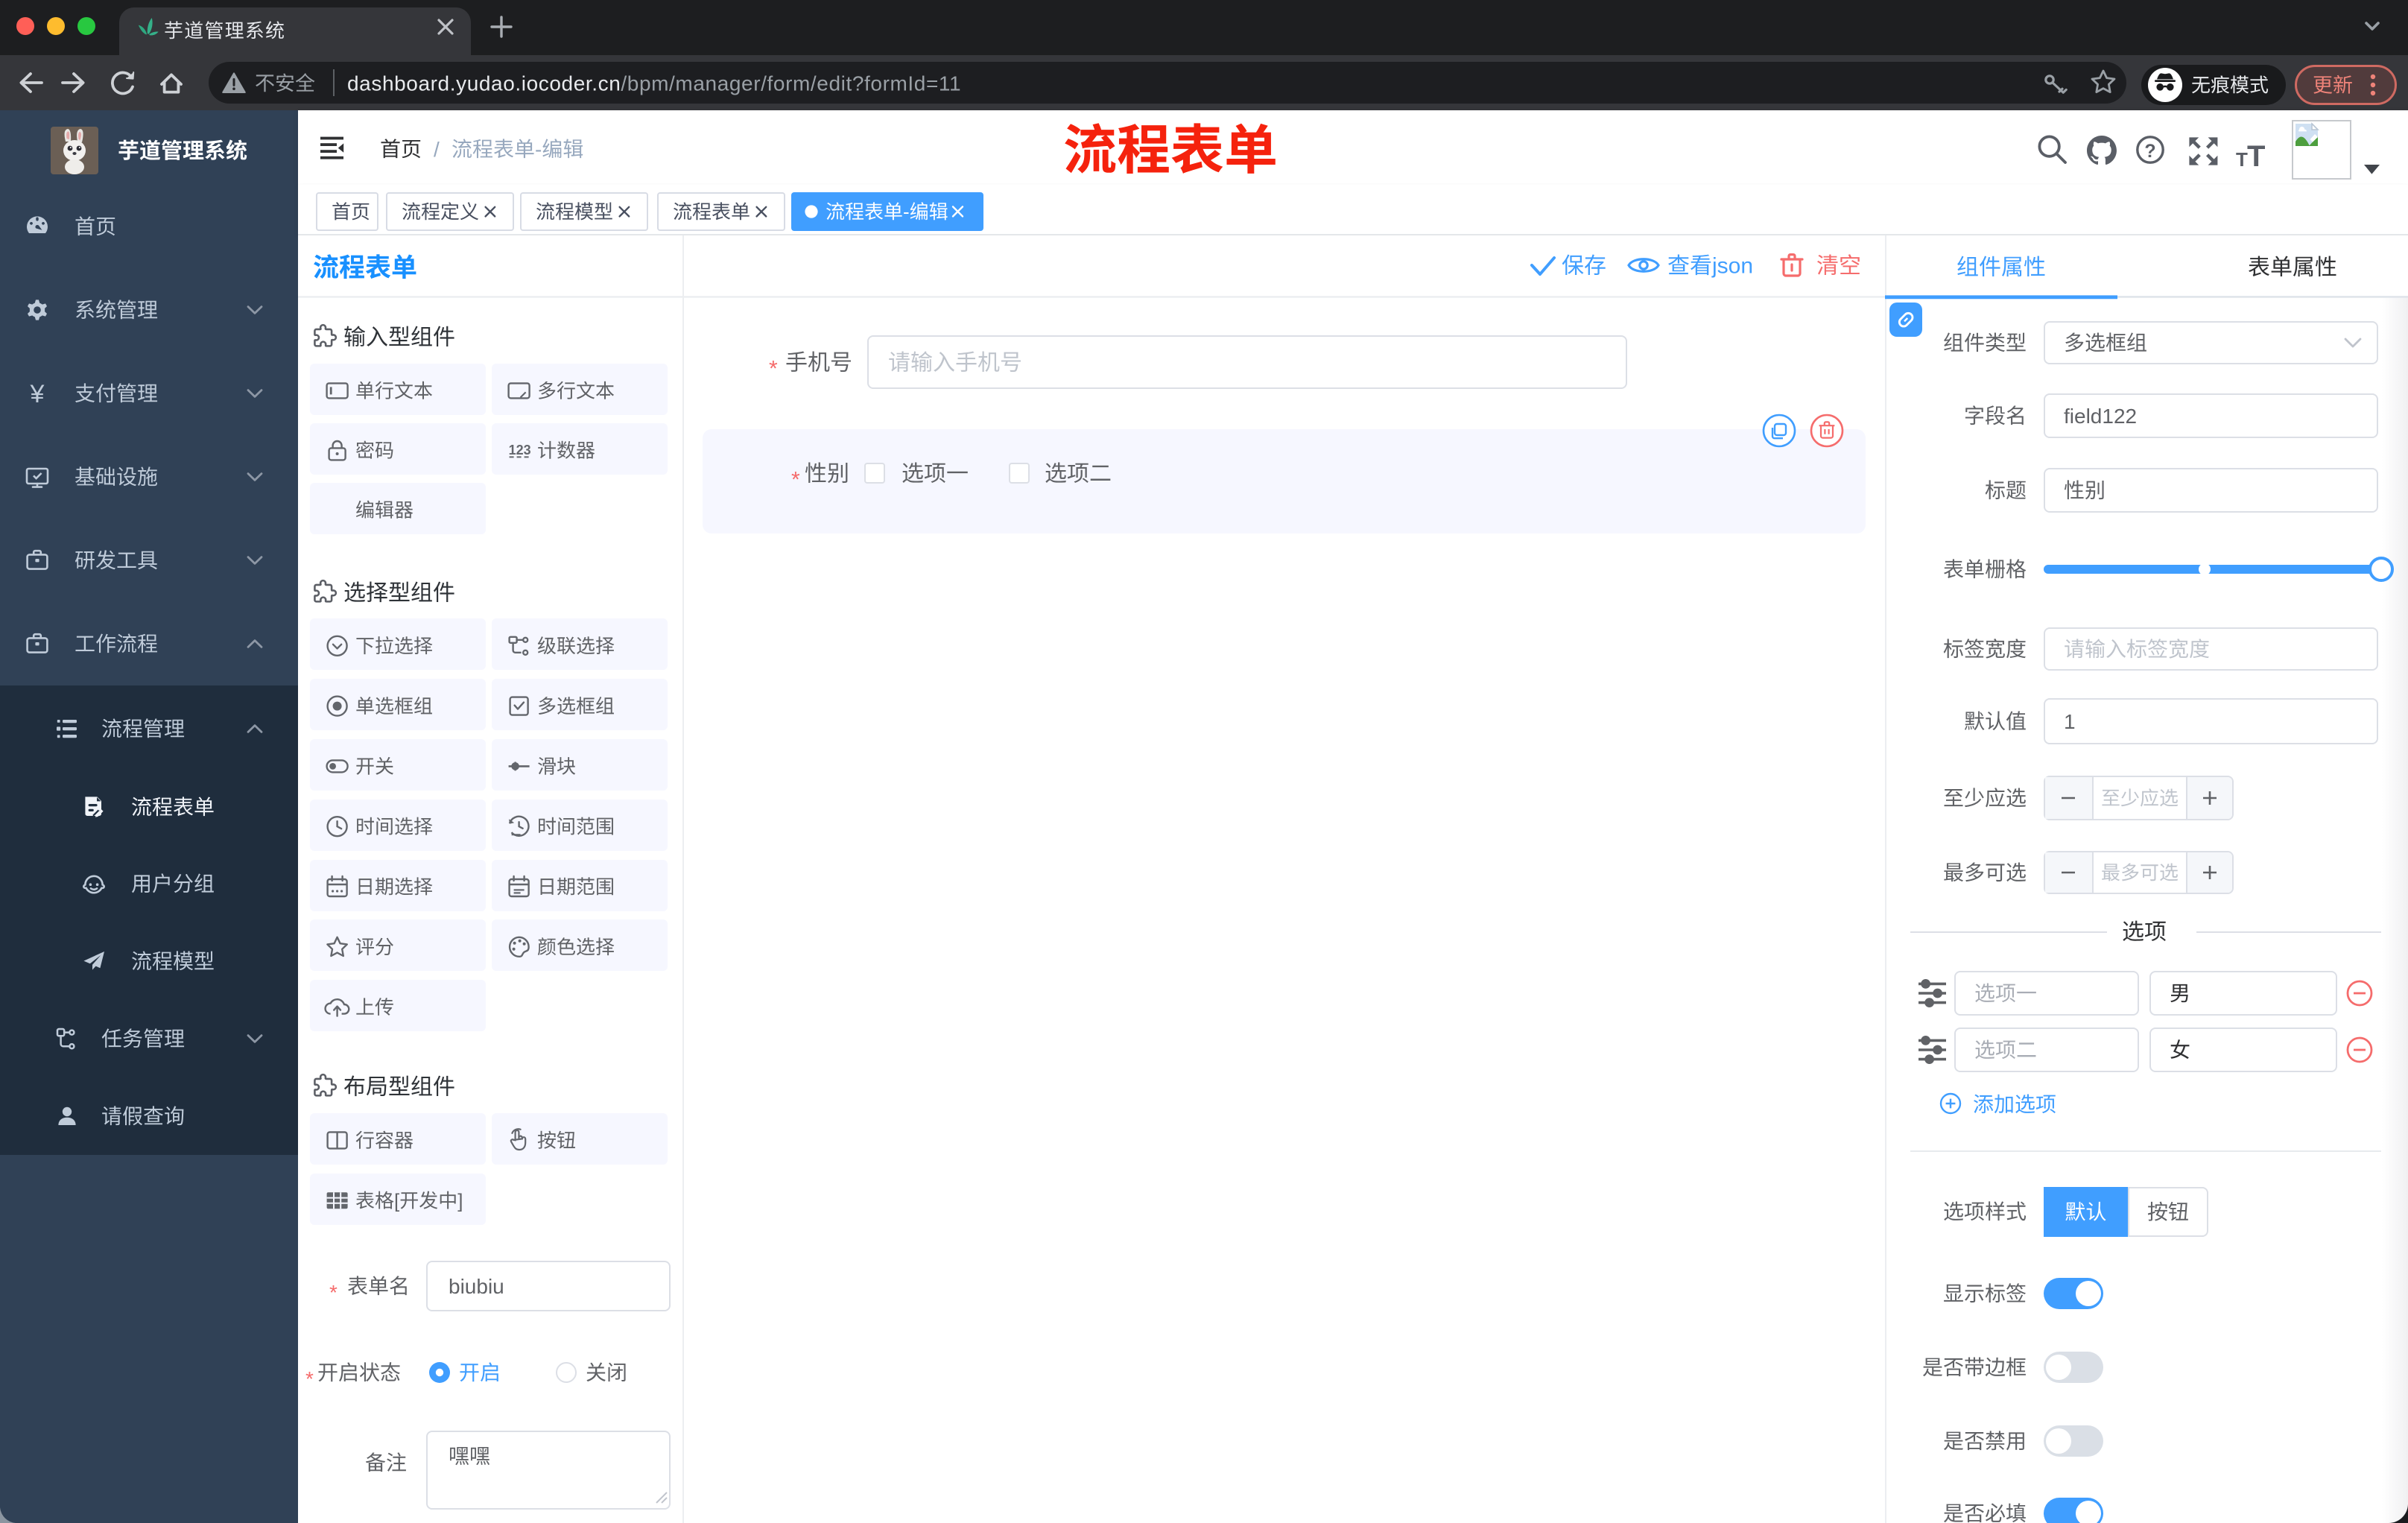 The height and width of the screenshot is (1523, 2408). What do you see at coordinates (1732, 267) in the screenshot?
I see `svg-text: json` at bounding box center [1732, 267].